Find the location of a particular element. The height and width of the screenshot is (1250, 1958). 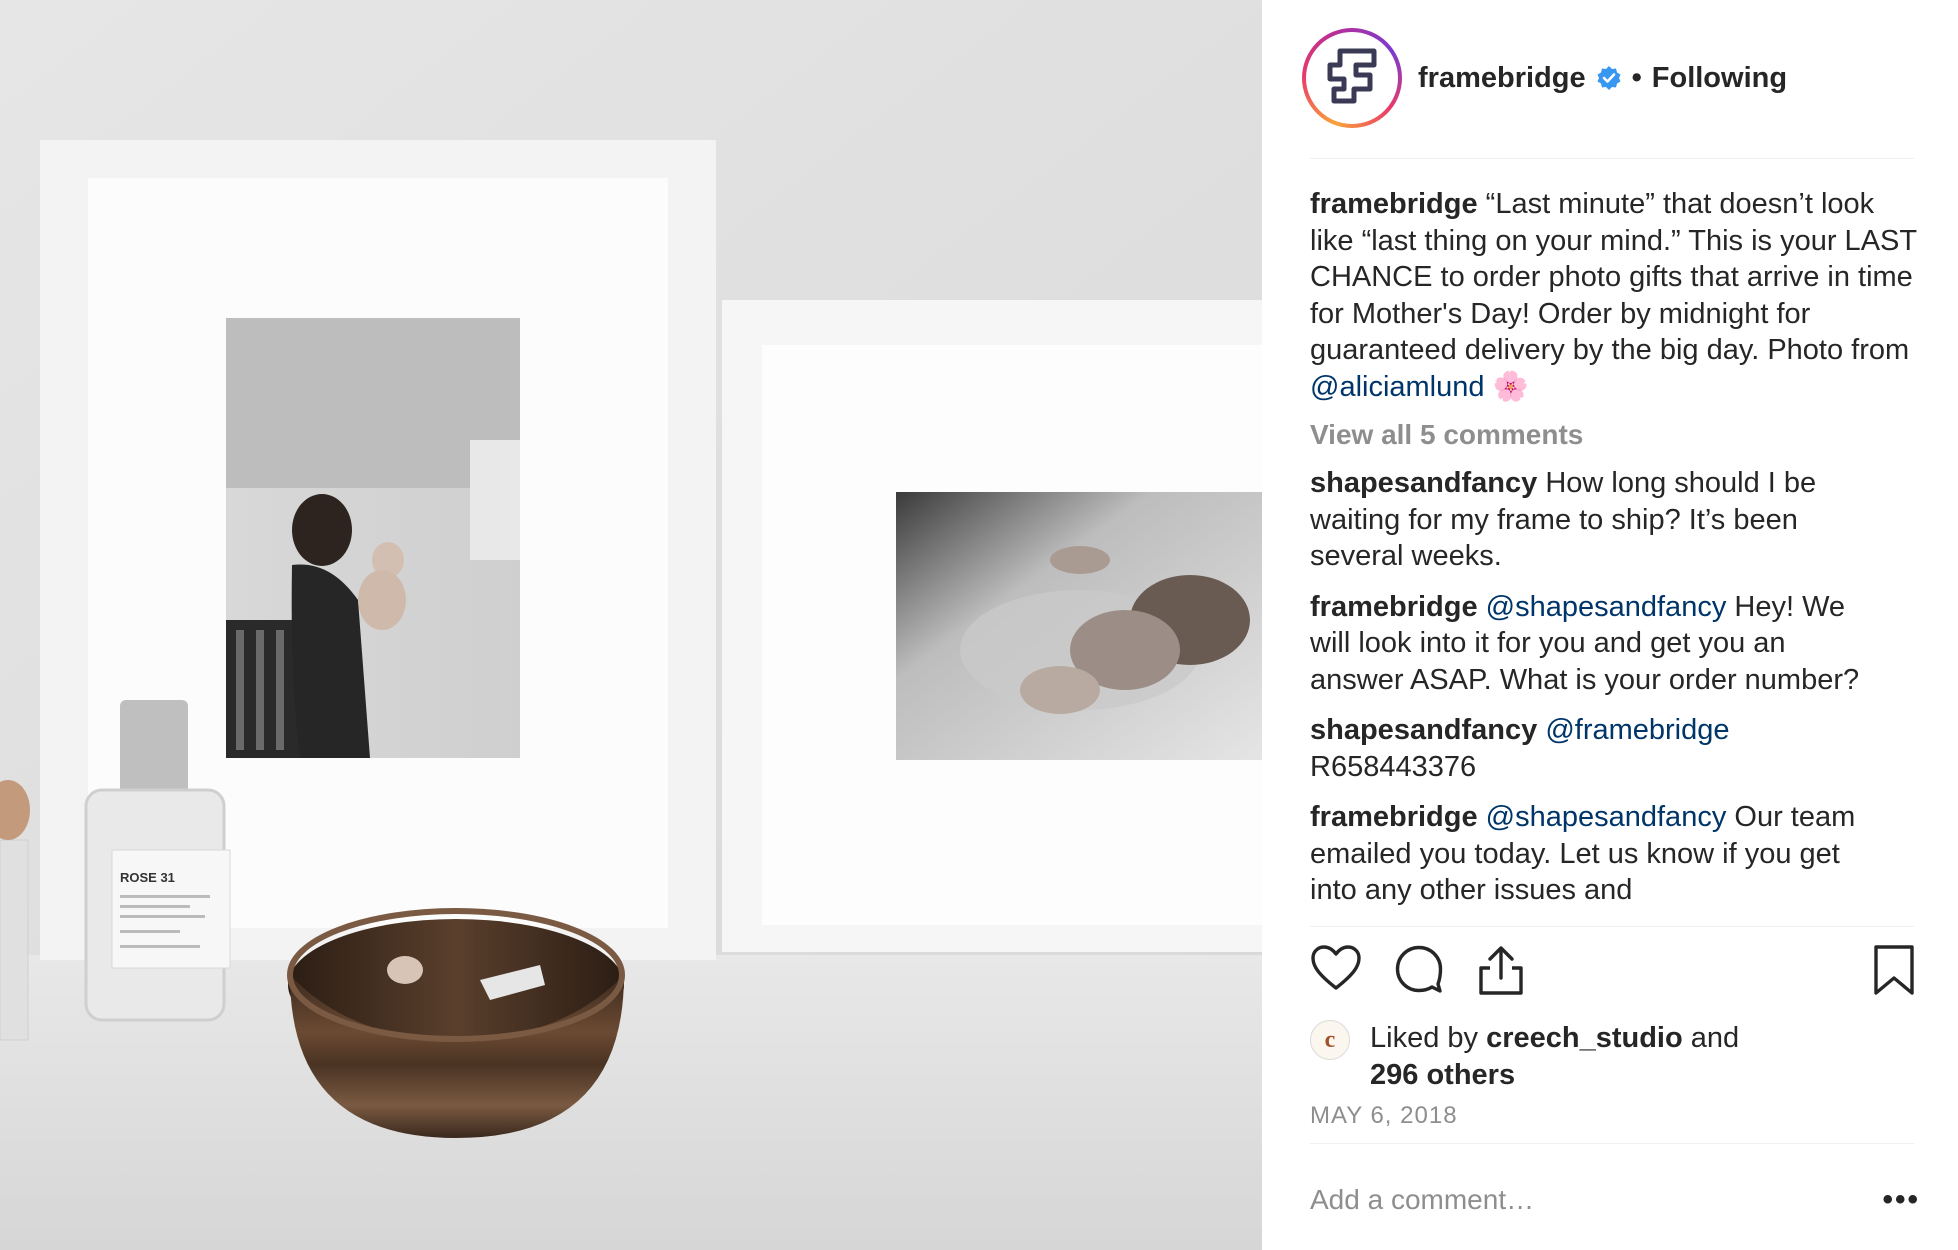

post-date: MAY 6, 2018 is located at coordinates (1384, 1116).